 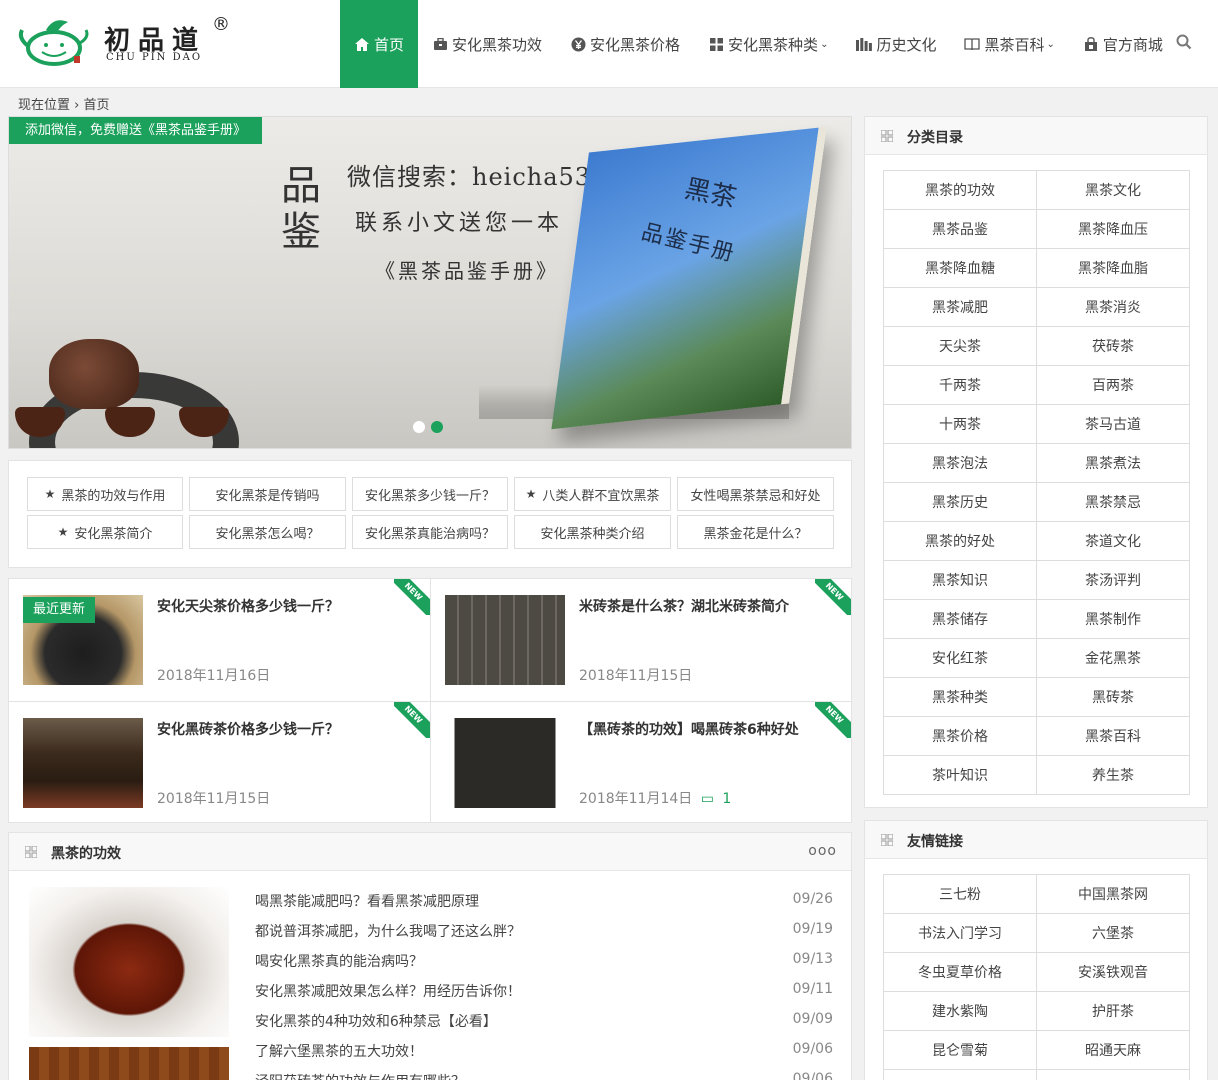 What do you see at coordinates (1113, 1075) in the screenshot?
I see `friend-link` at bounding box center [1113, 1075].